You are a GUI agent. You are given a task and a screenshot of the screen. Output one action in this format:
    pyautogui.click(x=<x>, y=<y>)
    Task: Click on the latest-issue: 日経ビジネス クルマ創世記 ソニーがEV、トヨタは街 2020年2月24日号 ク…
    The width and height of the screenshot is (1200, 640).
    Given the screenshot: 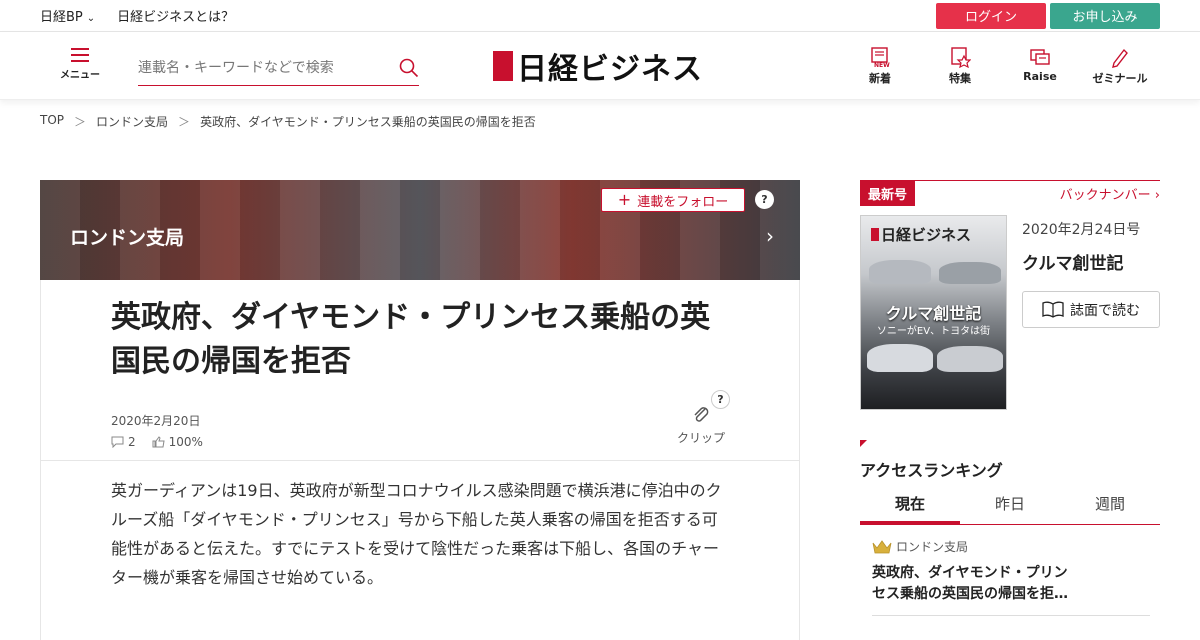 What is the action you would take?
    pyautogui.click(x=1010, y=312)
    